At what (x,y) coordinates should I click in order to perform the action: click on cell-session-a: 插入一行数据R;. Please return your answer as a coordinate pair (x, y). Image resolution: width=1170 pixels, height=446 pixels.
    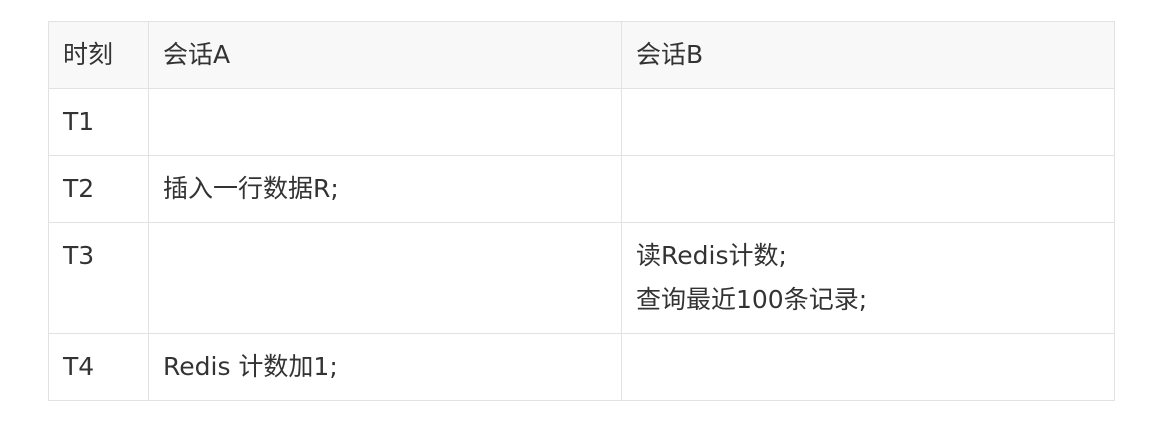
    Looking at the image, I should click on (385, 189).